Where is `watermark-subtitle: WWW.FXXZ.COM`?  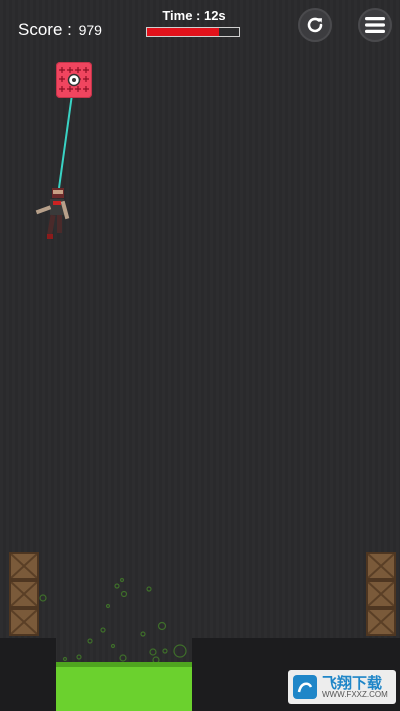 watermark-subtitle: WWW.FXXZ.COM is located at coordinates (355, 694).